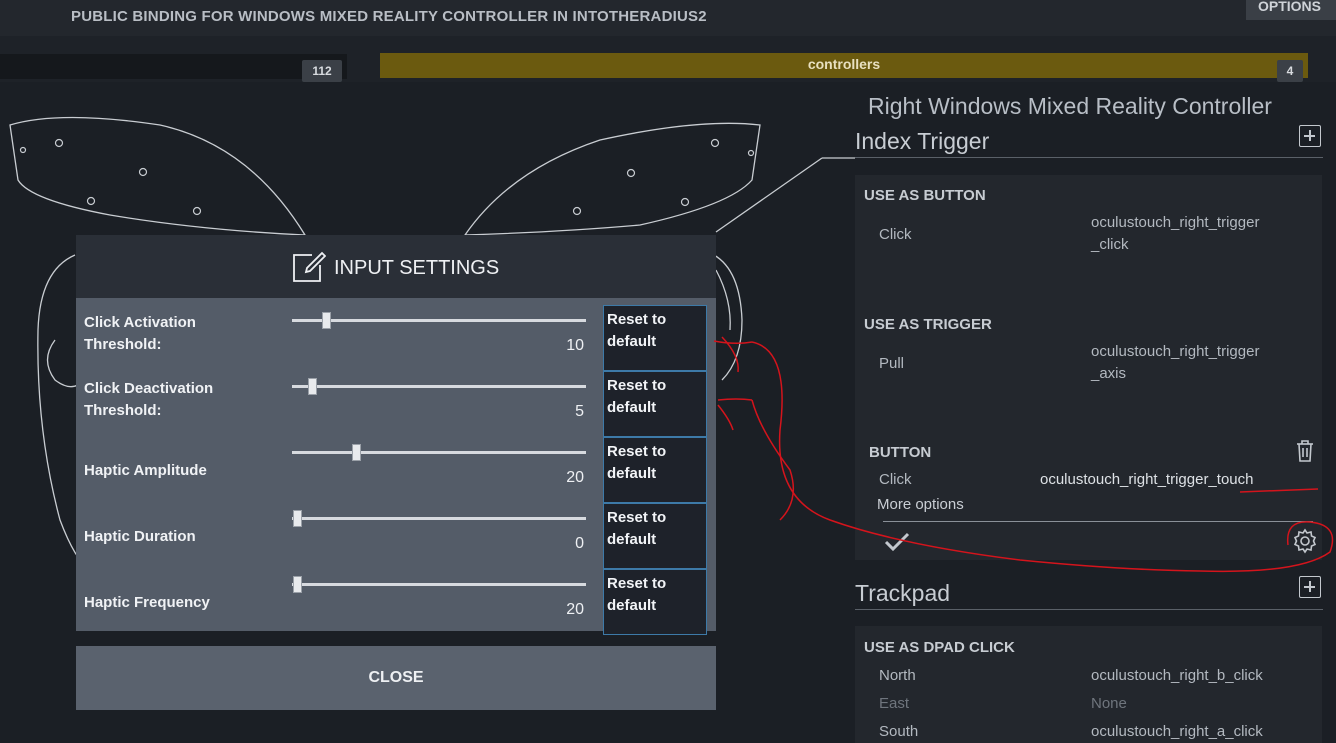 The image size is (1336, 743). Describe the element at coordinates (1175, 234) in the screenshot. I see `click-binding-value: oculustouch_right_trigger _click` at that location.